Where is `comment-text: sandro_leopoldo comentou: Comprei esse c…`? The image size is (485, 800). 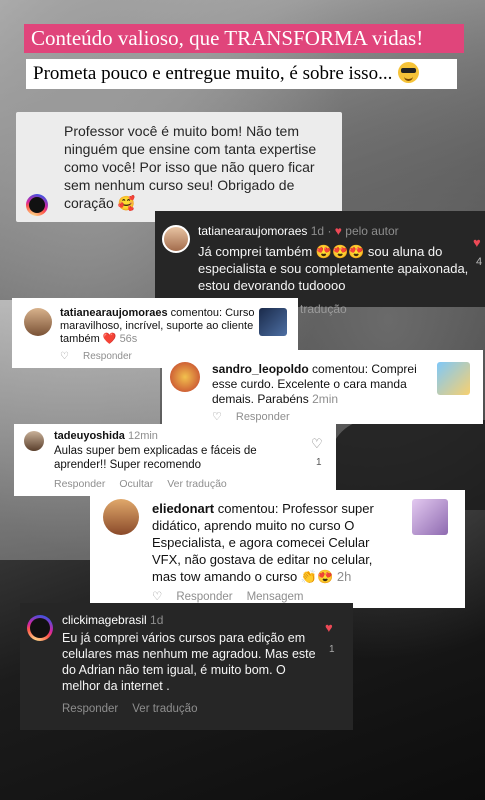 comment-text: sandro_leopoldo comentou: Comprei esse c… is located at coordinates (322, 384).